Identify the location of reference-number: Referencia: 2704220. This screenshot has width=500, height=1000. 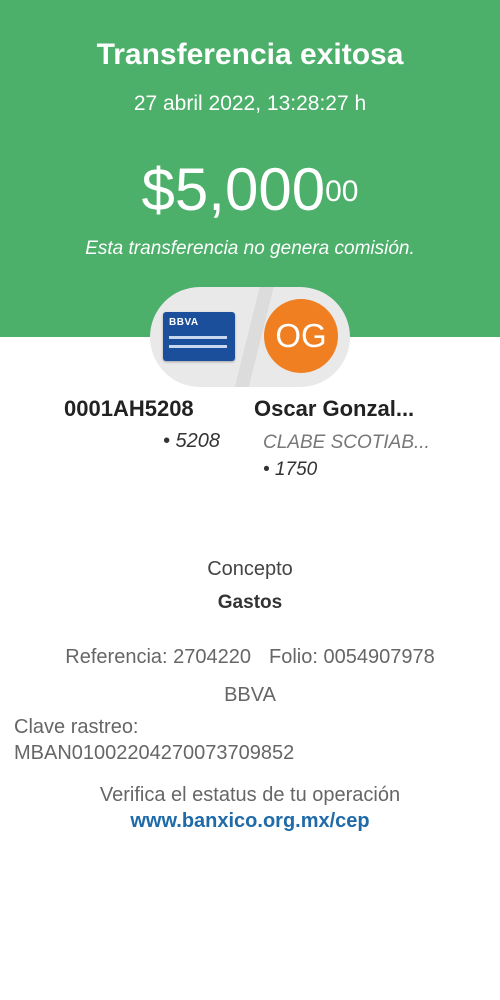
(158, 657).